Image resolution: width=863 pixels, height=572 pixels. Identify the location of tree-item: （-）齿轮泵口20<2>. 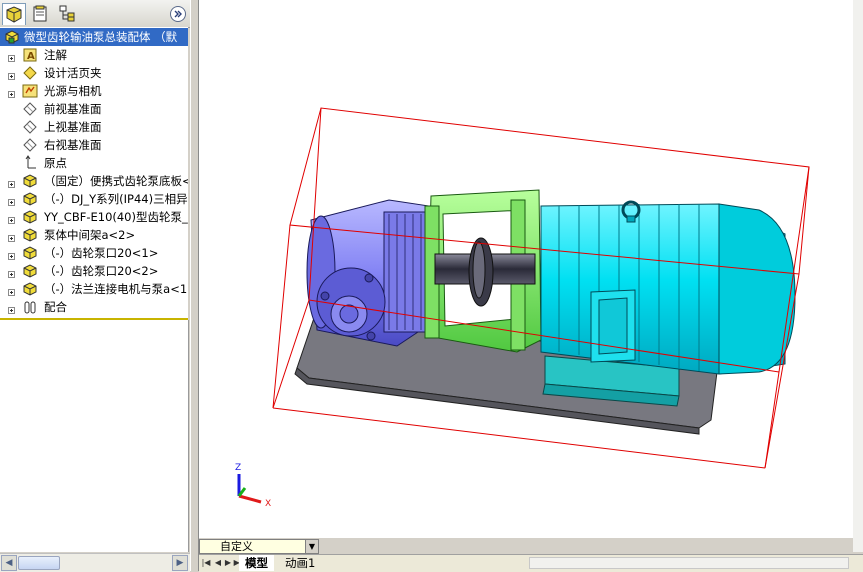
(94, 271).